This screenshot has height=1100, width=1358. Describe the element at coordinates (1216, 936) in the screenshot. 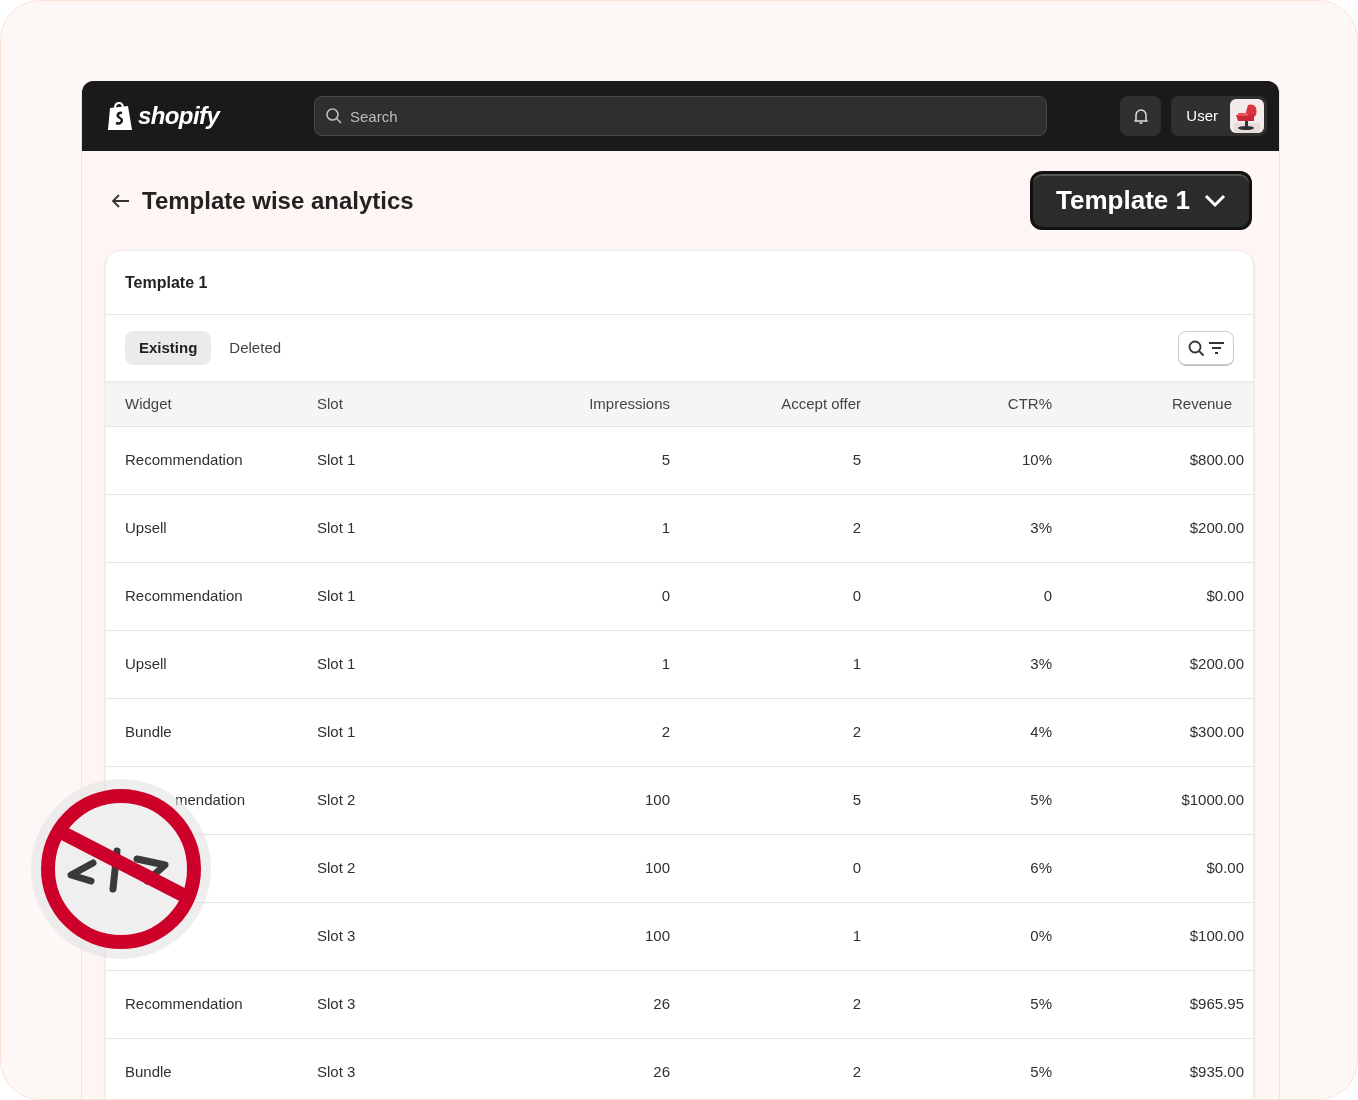

I see `table-cell: $100.00` at that location.